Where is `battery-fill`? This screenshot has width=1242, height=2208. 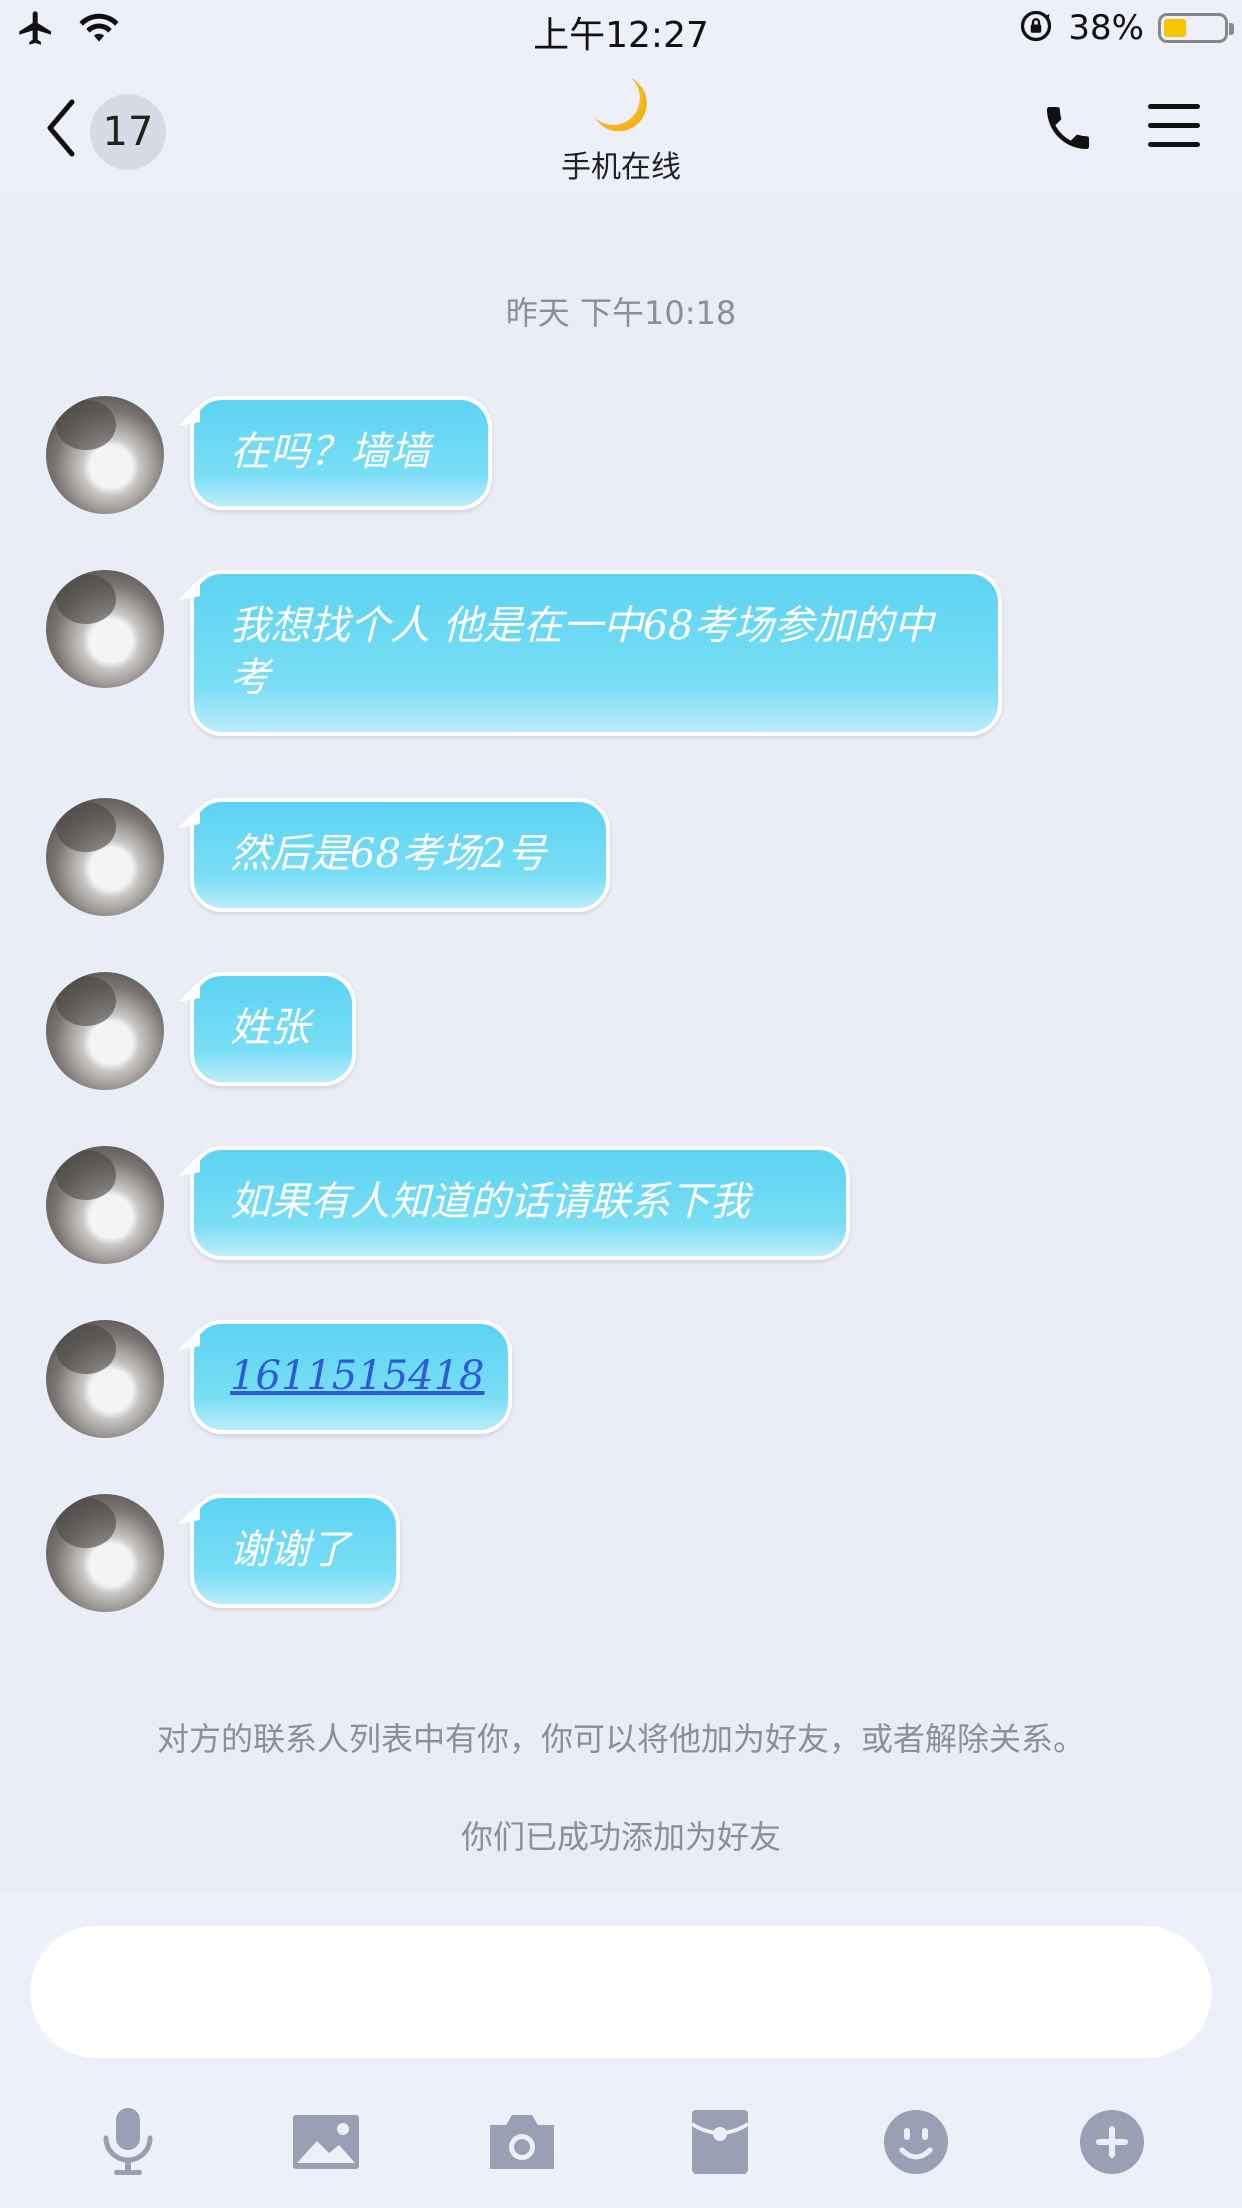
battery-fill is located at coordinates (1175, 28).